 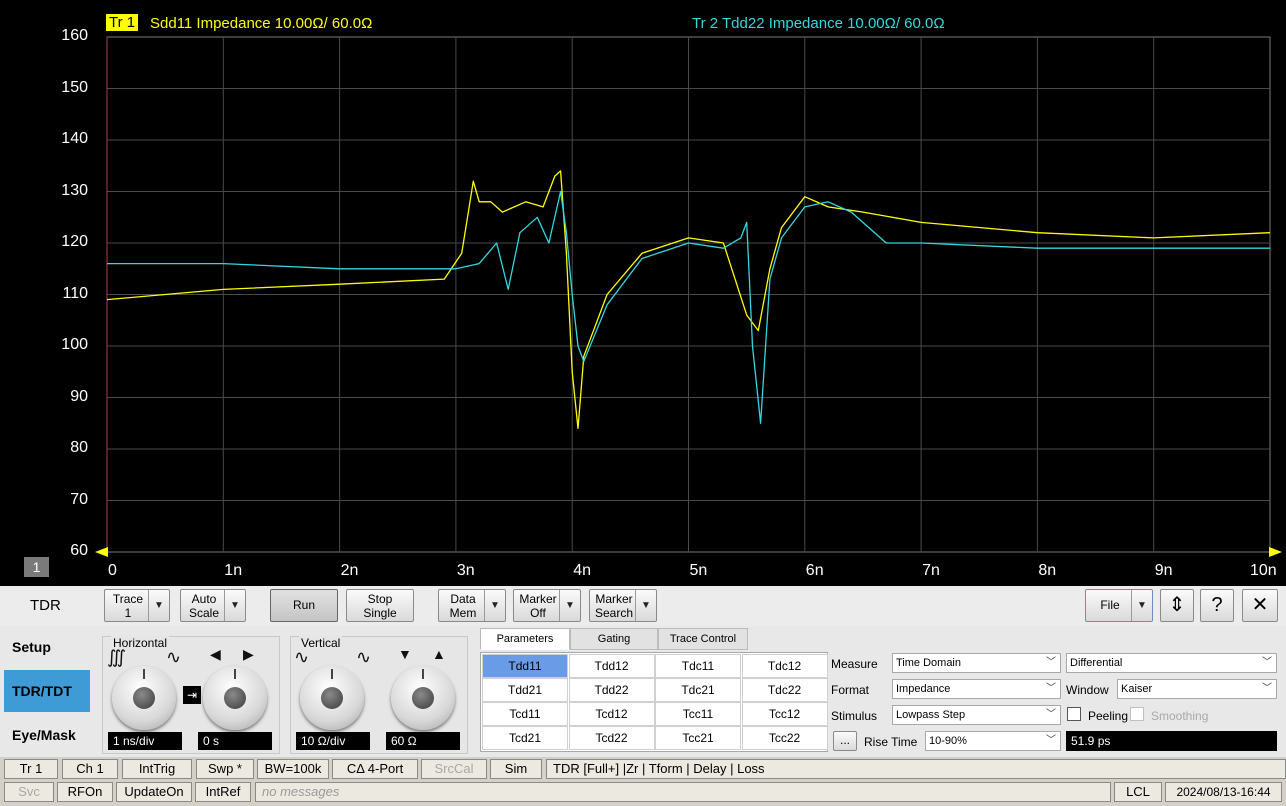 What do you see at coordinates (233, 570) in the screenshot?
I see `x-tick-label: 1n` at bounding box center [233, 570].